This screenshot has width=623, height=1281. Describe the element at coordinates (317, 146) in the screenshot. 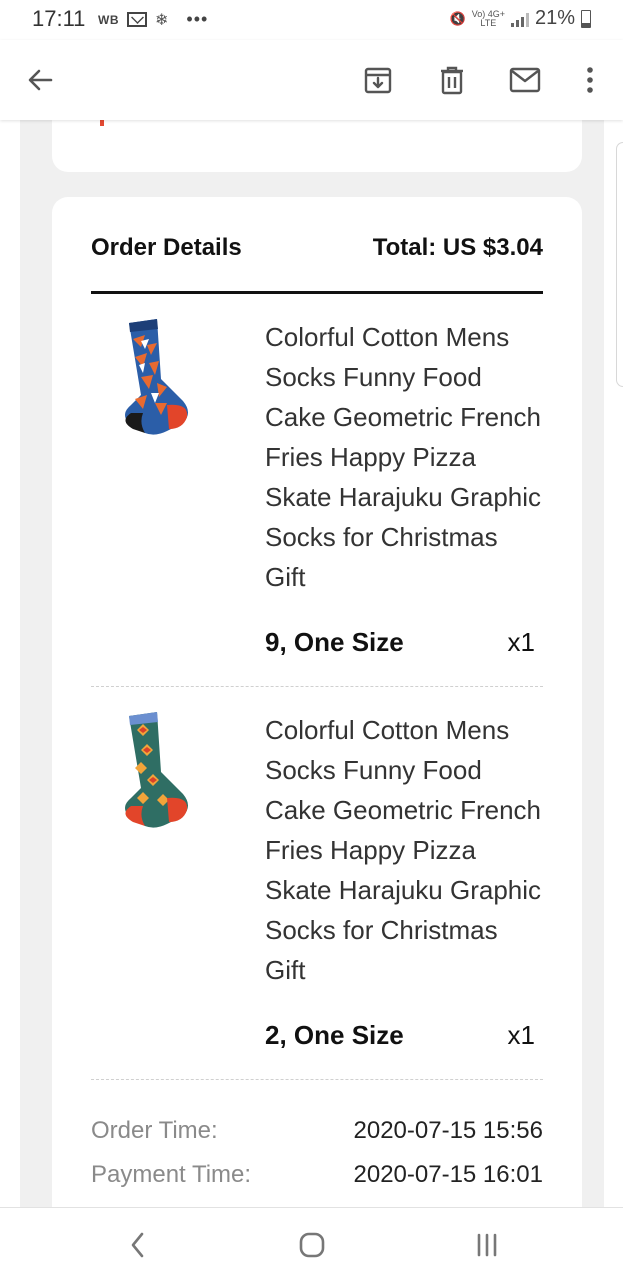

I see `previous-card` at that location.